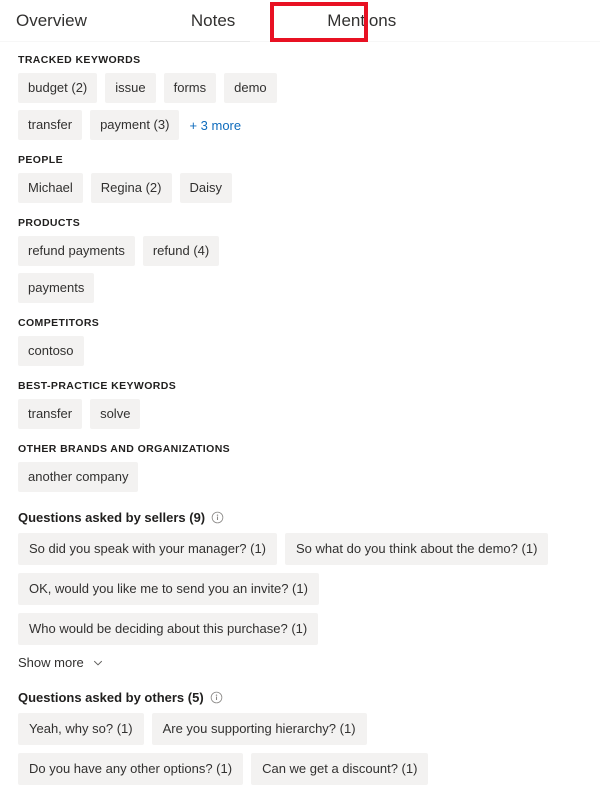 The width and height of the screenshot is (600, 785). I want to click on section-people: PEOPLE Michael Regina (2) Daisy, so click(301, 178).